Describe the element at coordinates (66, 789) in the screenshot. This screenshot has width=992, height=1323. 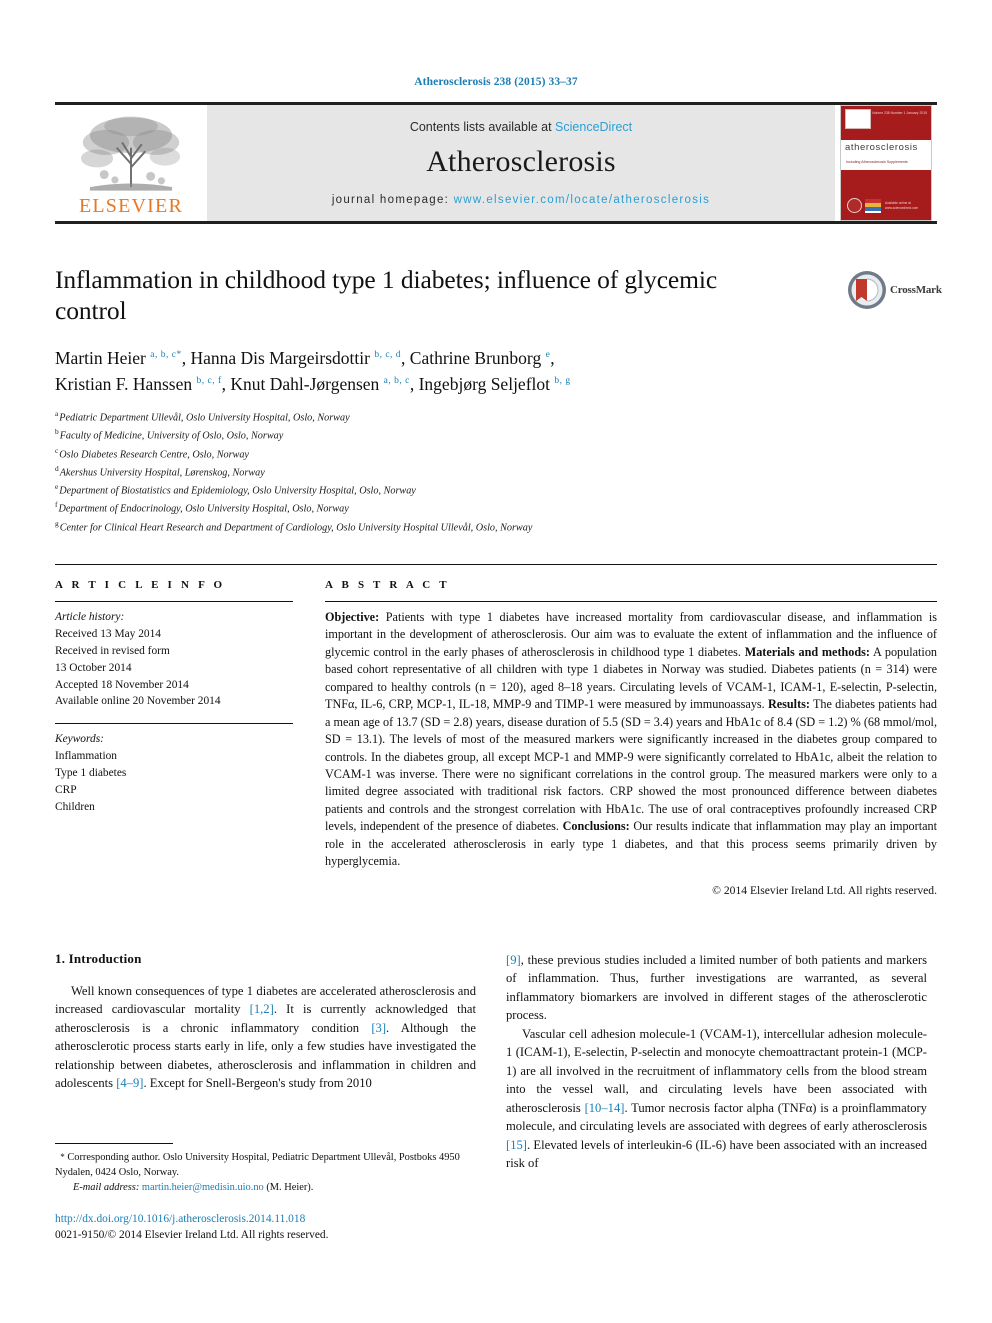
I see `keyword-item: CRP` at that location.